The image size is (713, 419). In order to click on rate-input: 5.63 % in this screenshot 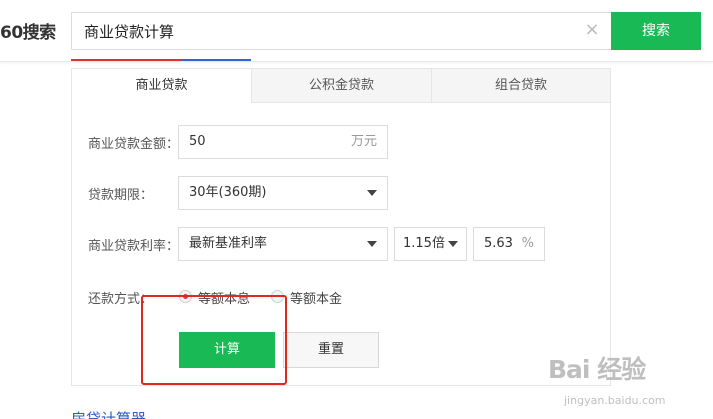, I will do `click(509, 244)`.